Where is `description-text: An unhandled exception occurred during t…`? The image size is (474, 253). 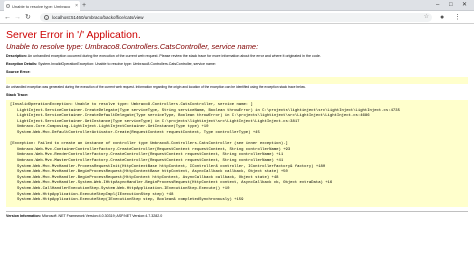 description-text: An unhandled exception occurred during t… is located at coordinates (174, 56).